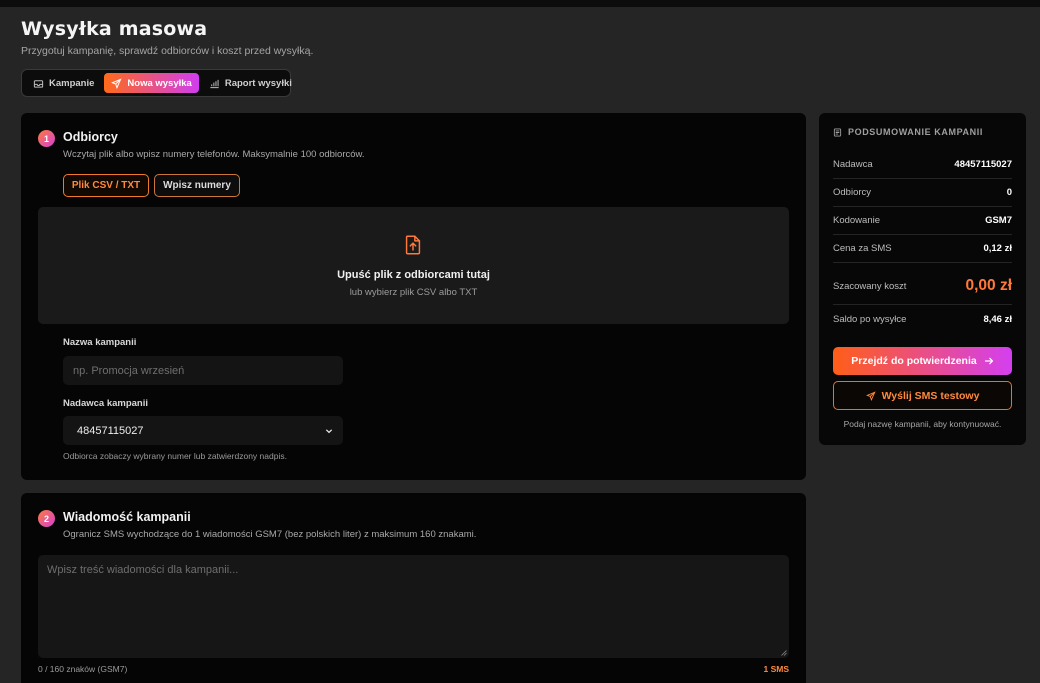 The width and height of the screenshot is (1040, 683). I want to click on validation-note: Podaj nazwę kampanii, aby kontynuować., so click(922, 424).